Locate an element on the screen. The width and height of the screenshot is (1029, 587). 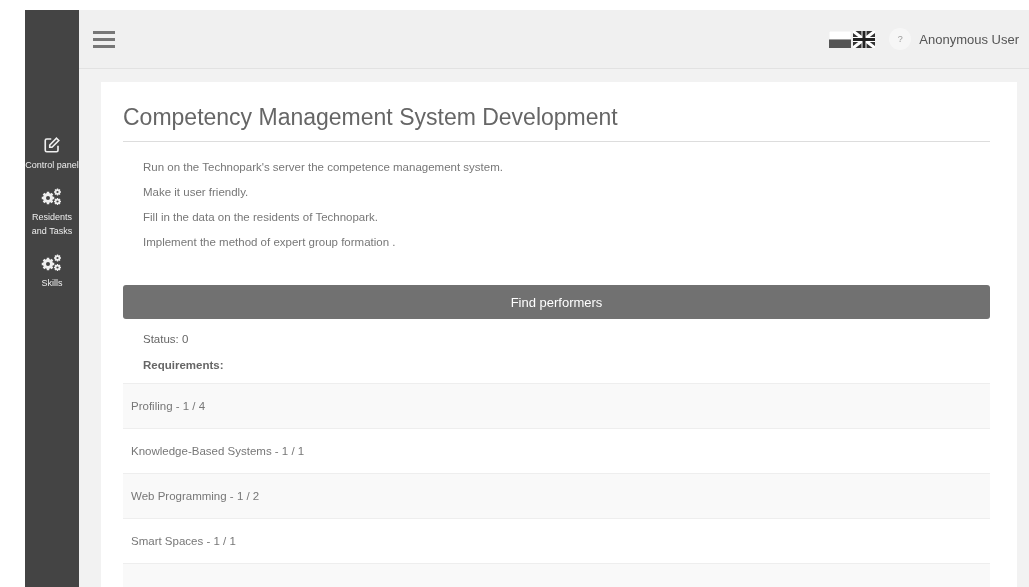
requirement-row: Profiling - 1 / 4 is located at coordinates (556, 405).